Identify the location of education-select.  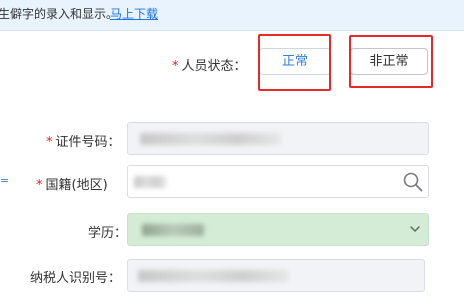
(278, 229).